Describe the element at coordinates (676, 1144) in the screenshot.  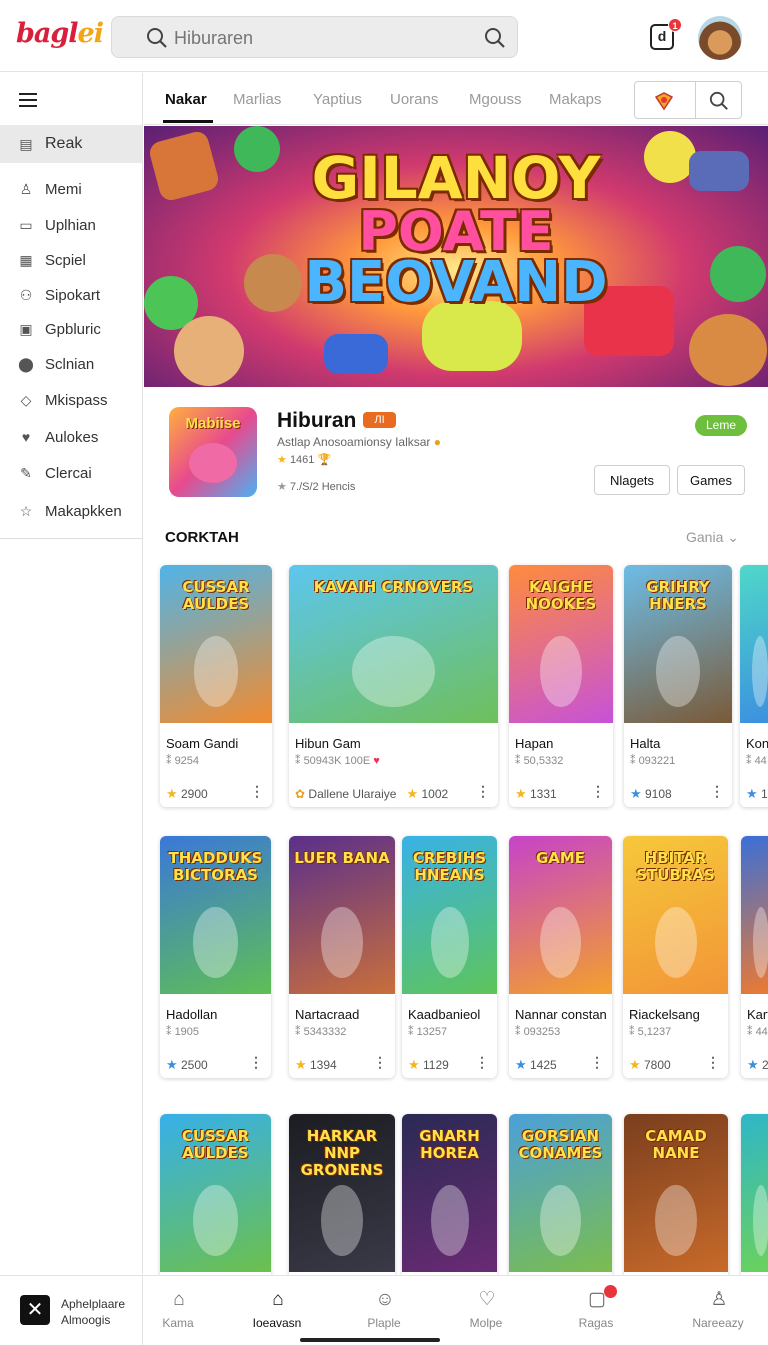
I see `game-title-art: CAMAD NANE` at that location.